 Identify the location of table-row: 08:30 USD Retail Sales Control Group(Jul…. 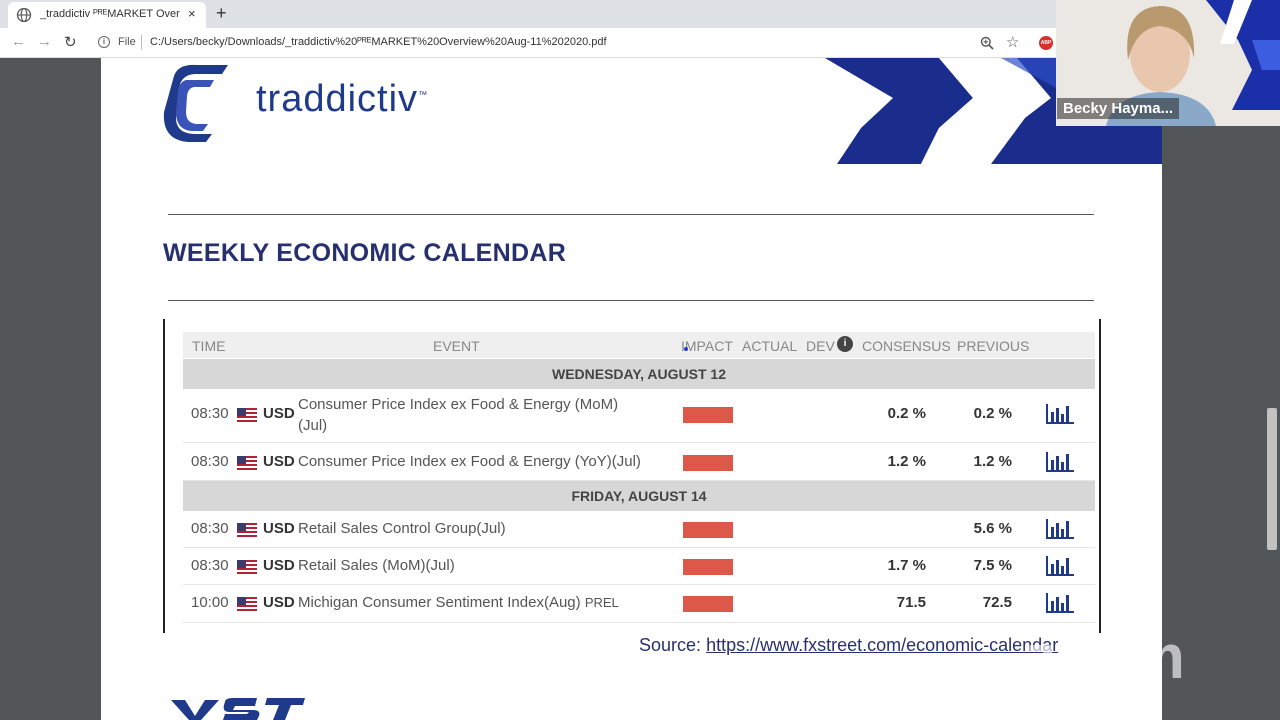
(639, 529).